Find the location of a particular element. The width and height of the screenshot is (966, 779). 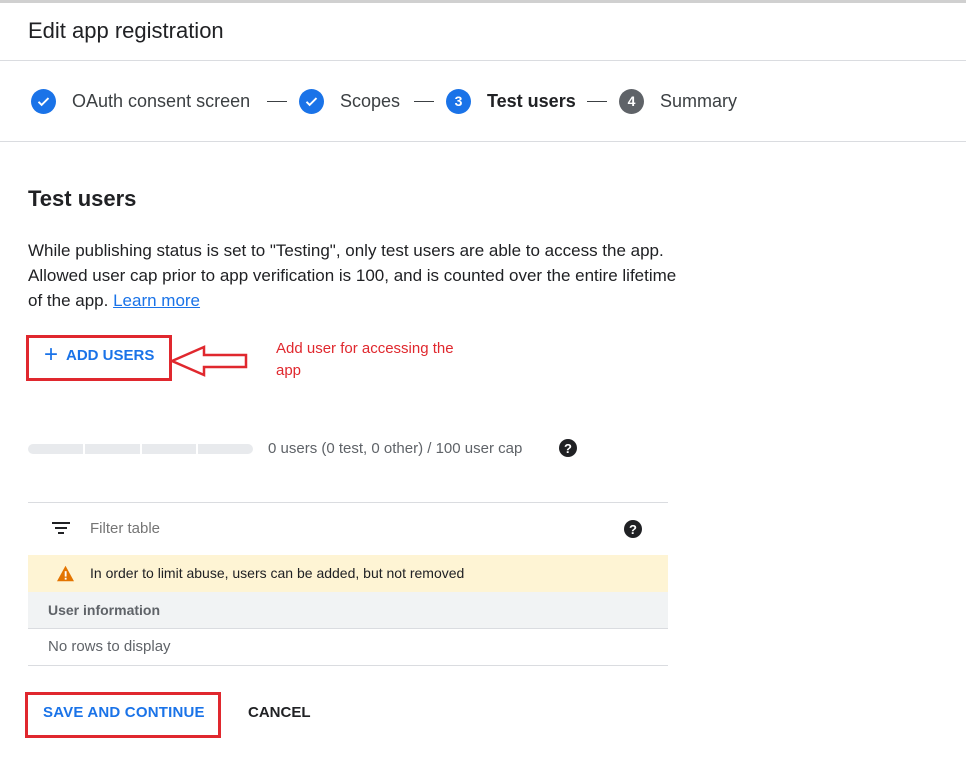

add-users-button: + ADD USERS is located at coordinates (99, 354).